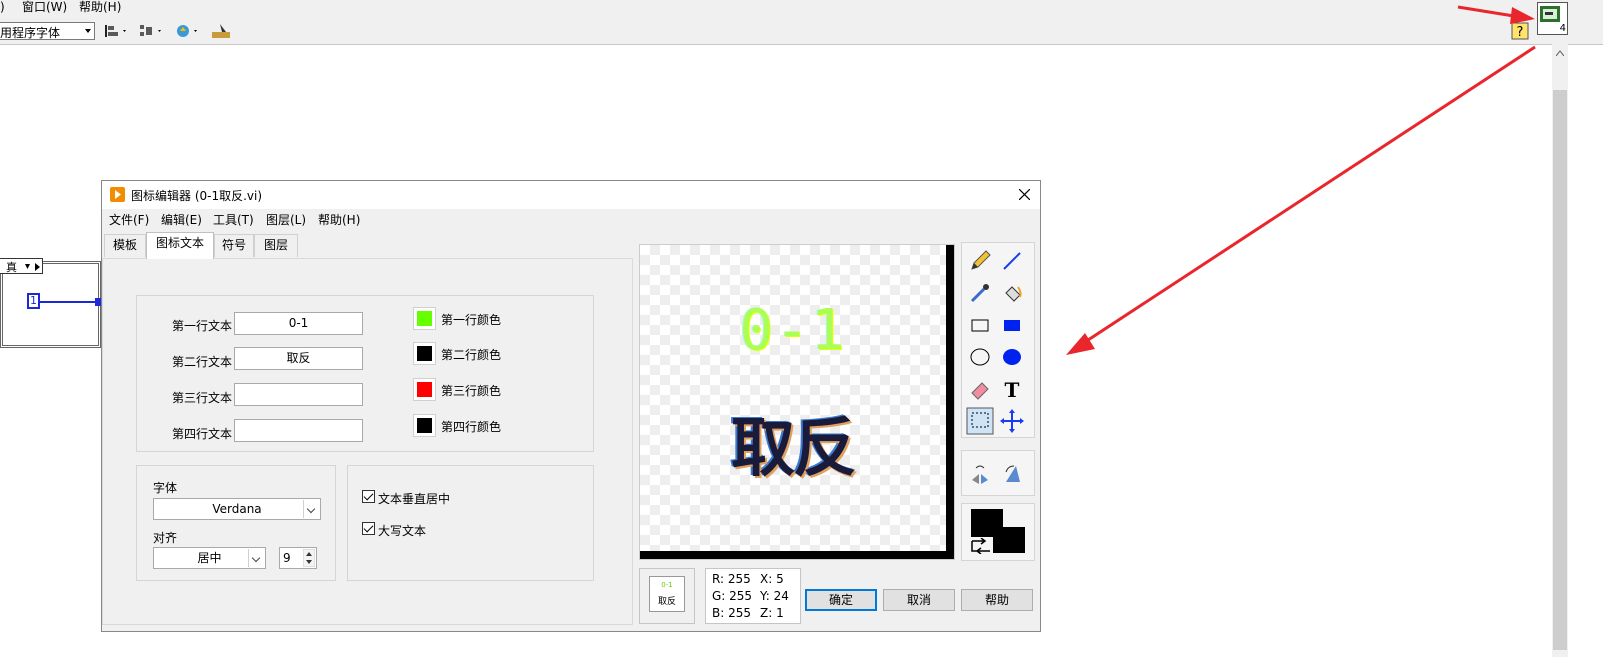 This screenshot has height=657, width=1603. What do you see at coordinates (180, 245) in the screenshot?
I see `tab-icon-text: 图标文本` at bounding box center [180, 245].